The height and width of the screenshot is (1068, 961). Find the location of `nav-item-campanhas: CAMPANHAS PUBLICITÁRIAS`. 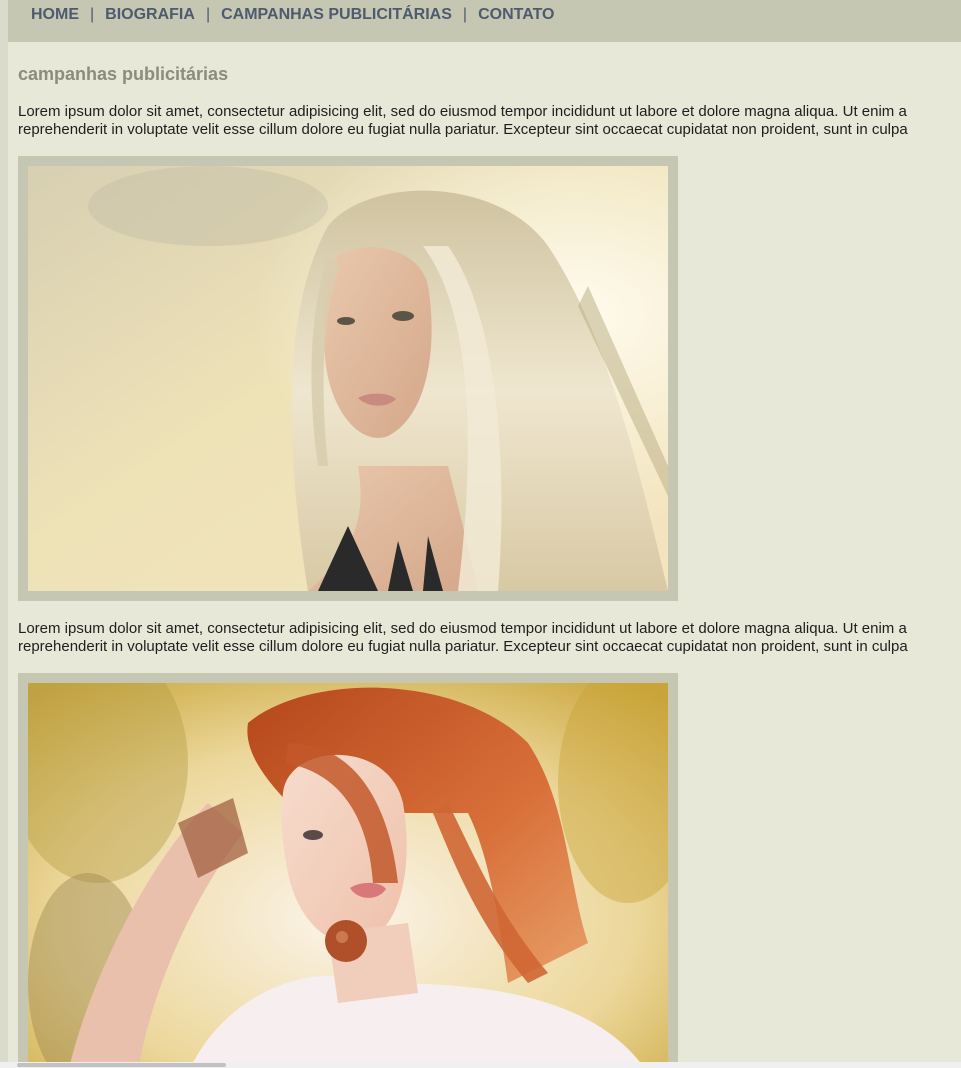

nav-item-campanhas: CAMPANHAS PUBLICITÁRIAS is located at coordinates (336, 15).